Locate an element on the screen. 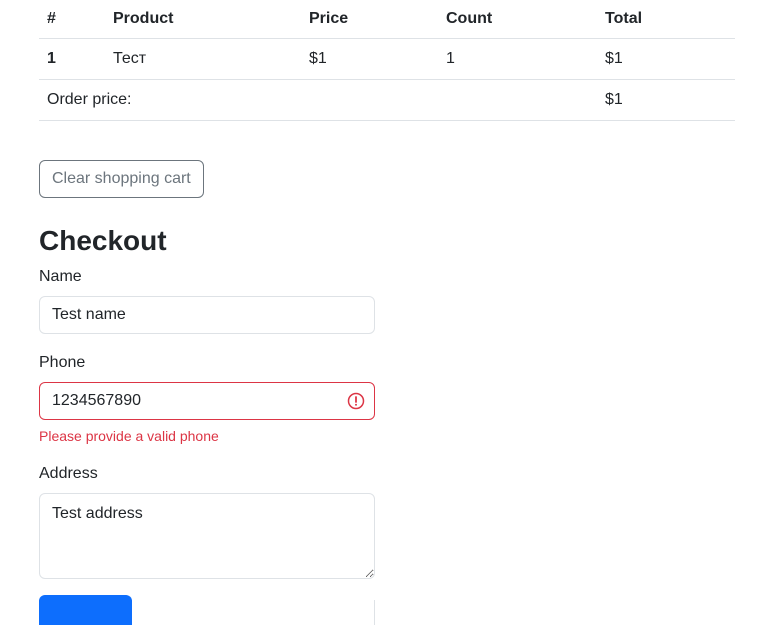 The width and height of the screenshot is (774, 625). checkout-title: Checkout is located at coordinates (103, 240).